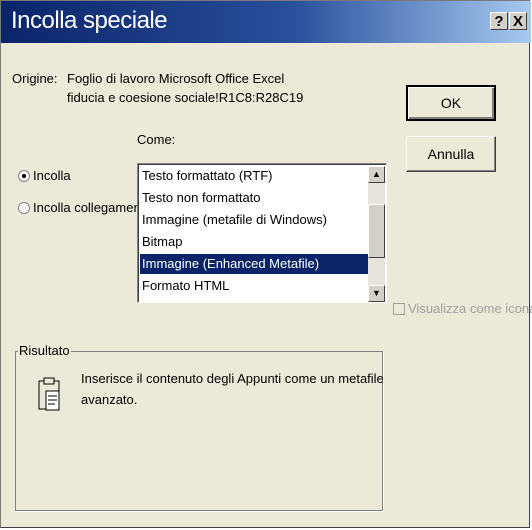 This screenshot has height=530, width=532. I want to click on dialog-title: Incolla speciale, so click(89, 20).